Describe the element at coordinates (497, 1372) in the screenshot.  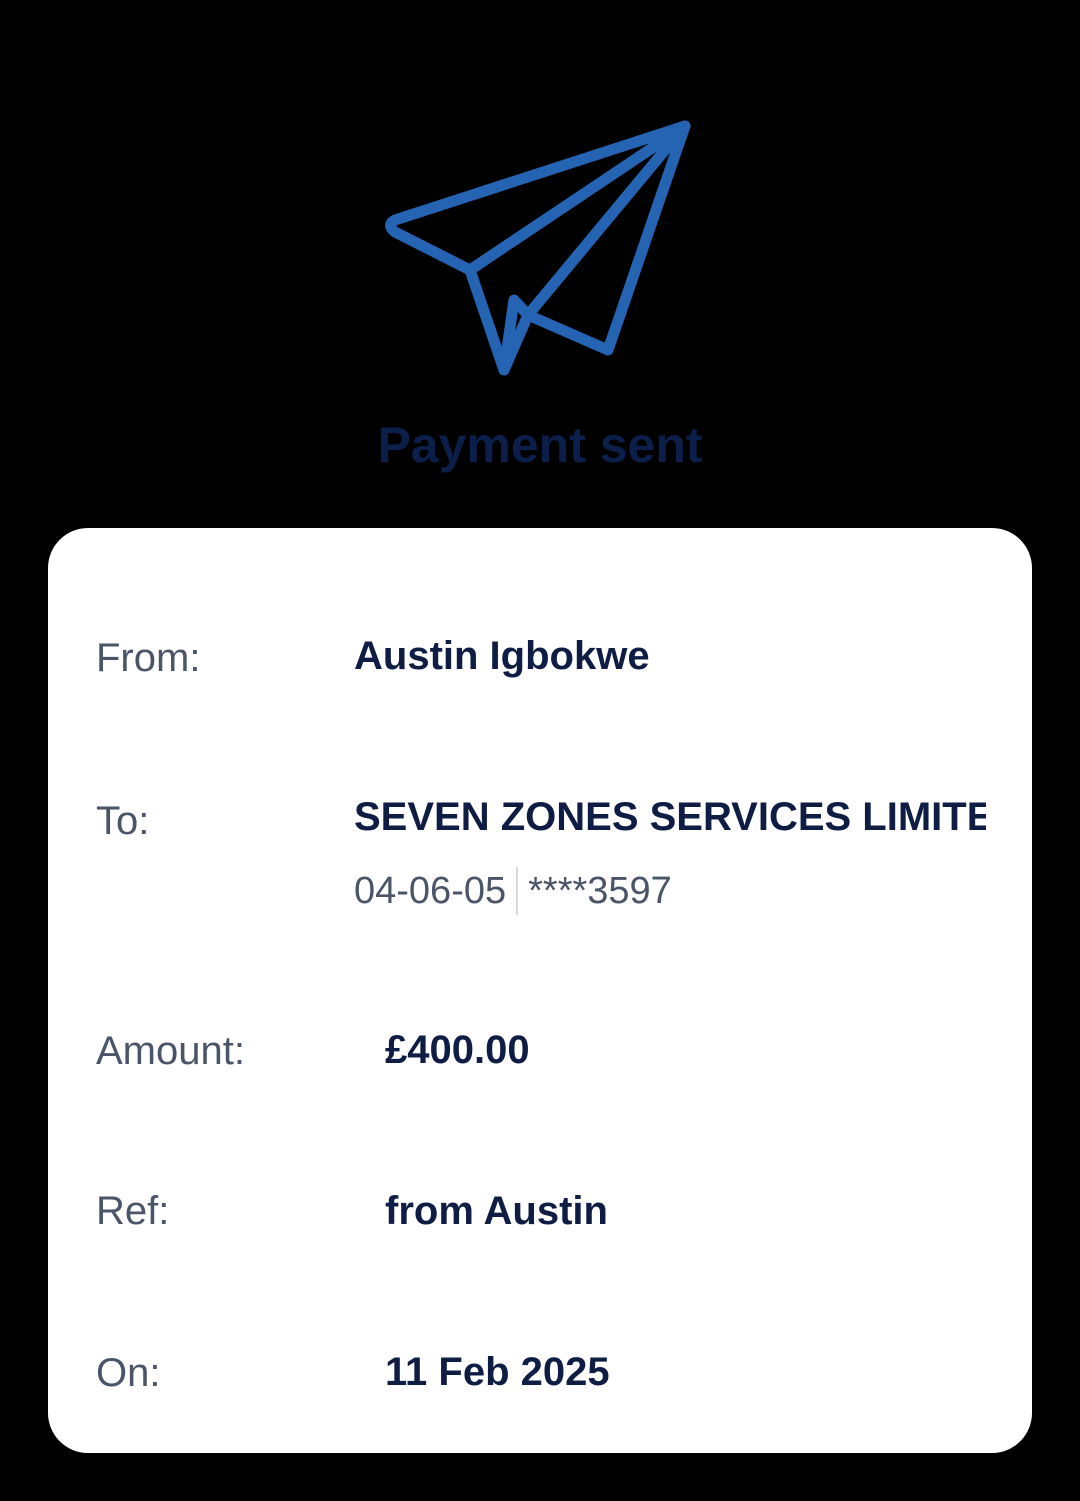
I see `date-value: 11 Feb 2025` at that location.